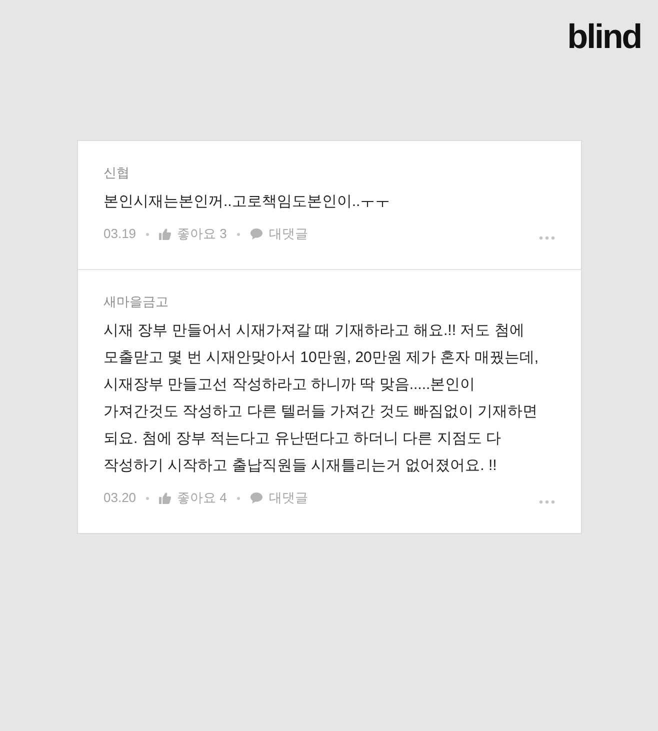 The width and height of the screenshot is (658, 731). What do you see at coordinates (322, 398) in the screenshot?
I see `comment-text: 시재 장부 만들어서 시재가져갈 때 기재하라고 해요.!! 저도 첨에 모출맏고 몇 번 시재안맞아서 10만원, 20만원 제가 혼자 매꿨는데, 시재장부 만들고선 작성하라고 하니까 딱 맞음.....본인이 가져간것도 작성하고 다른 텔러들 가져간 것도 빠짐없이 기재하면 되요. 첨에 장부 적는다고 유난떤다고 하더니 다른 지점도 다 작성하기 시작하고 출납직원들 시재틀리는거 없어졌어요. !!` at bounding box center [322, 398].